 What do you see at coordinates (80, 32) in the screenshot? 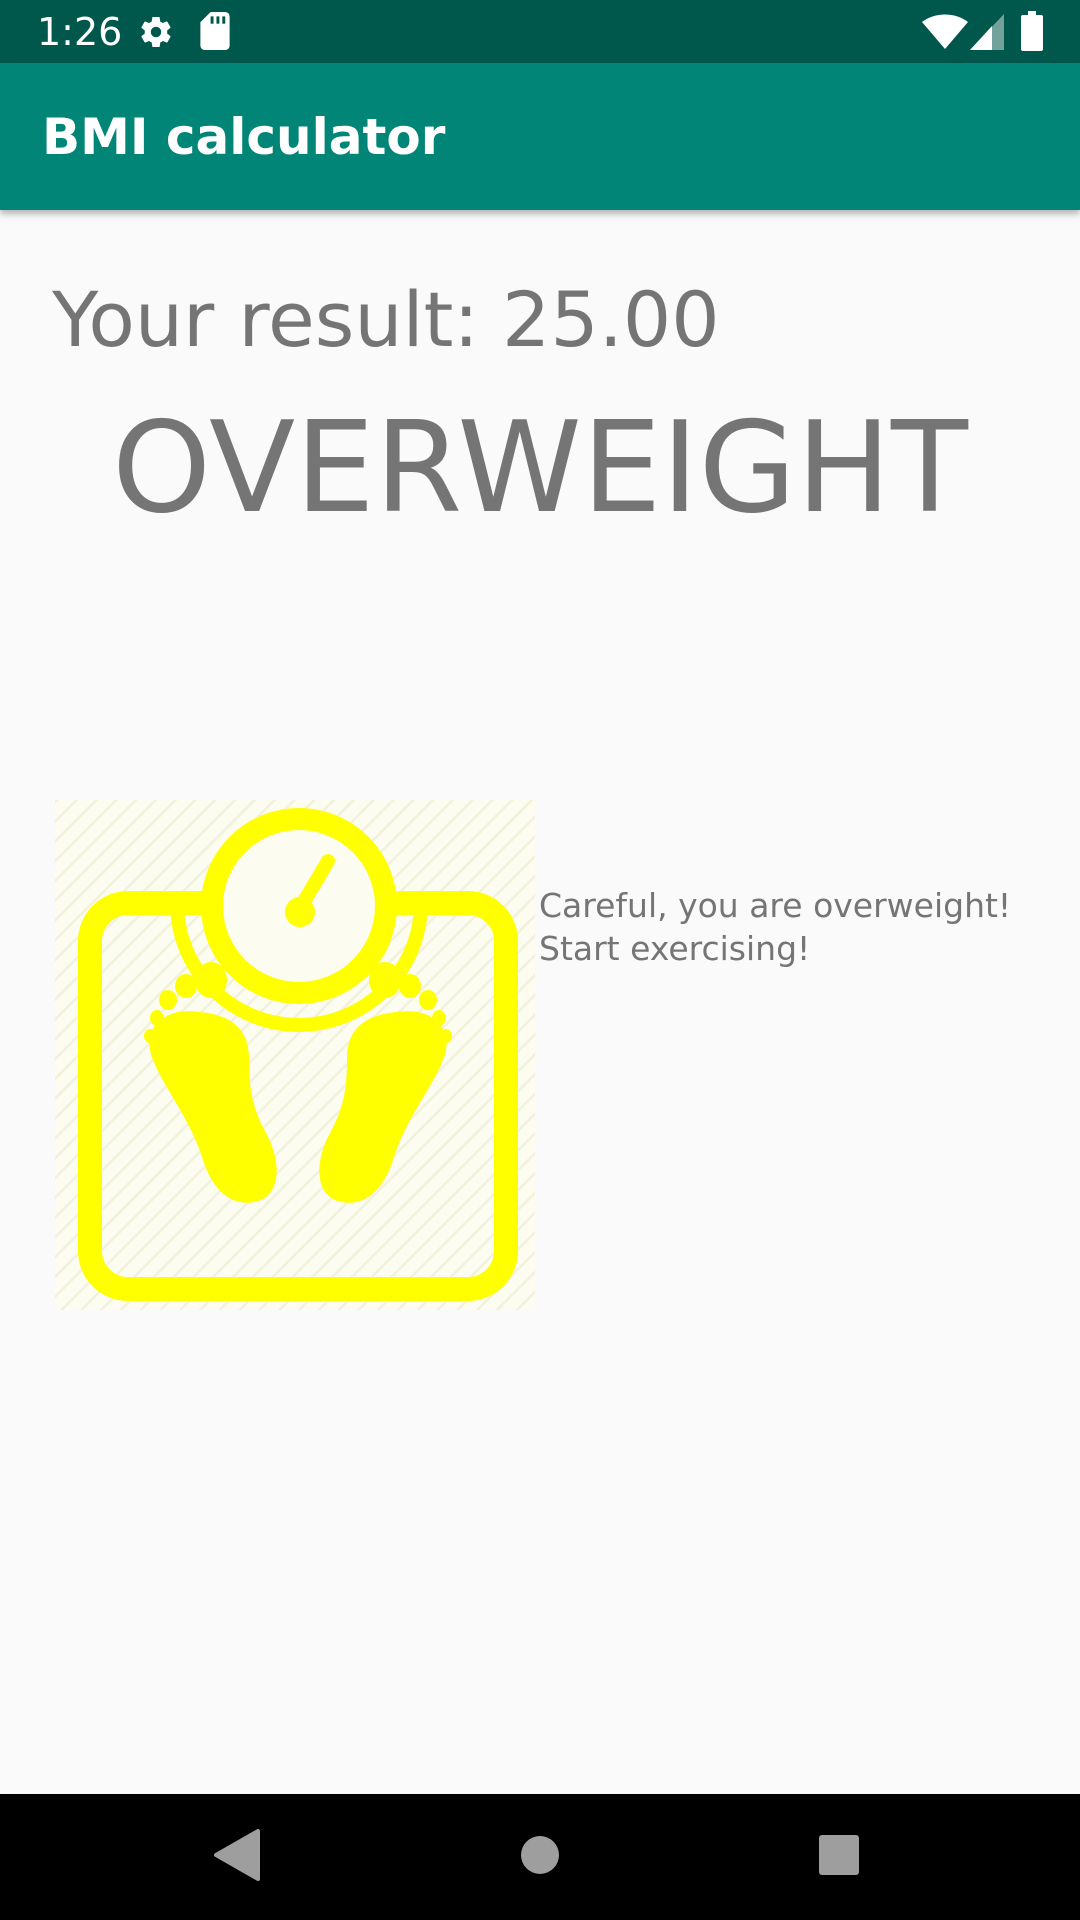
I see `status-time: 1:26` at bounding box center [80, 32].